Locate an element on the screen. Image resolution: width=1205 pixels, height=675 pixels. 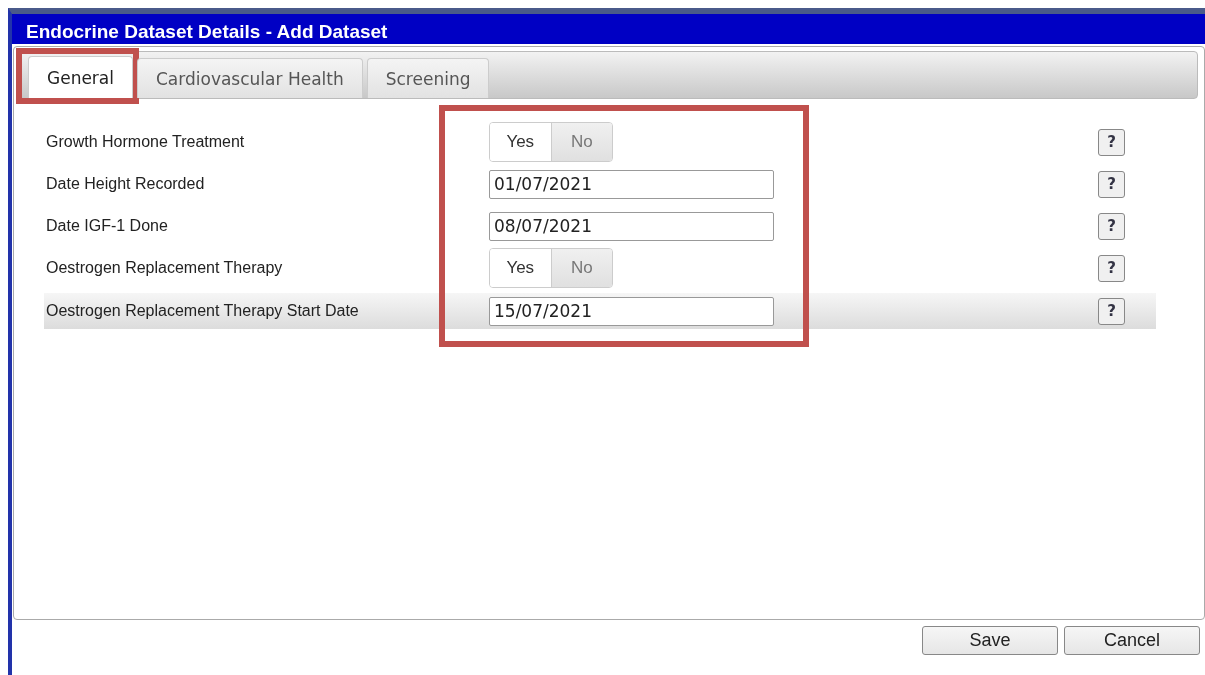
date-field: 15/07/2021 is located at coordinates (631, 311).